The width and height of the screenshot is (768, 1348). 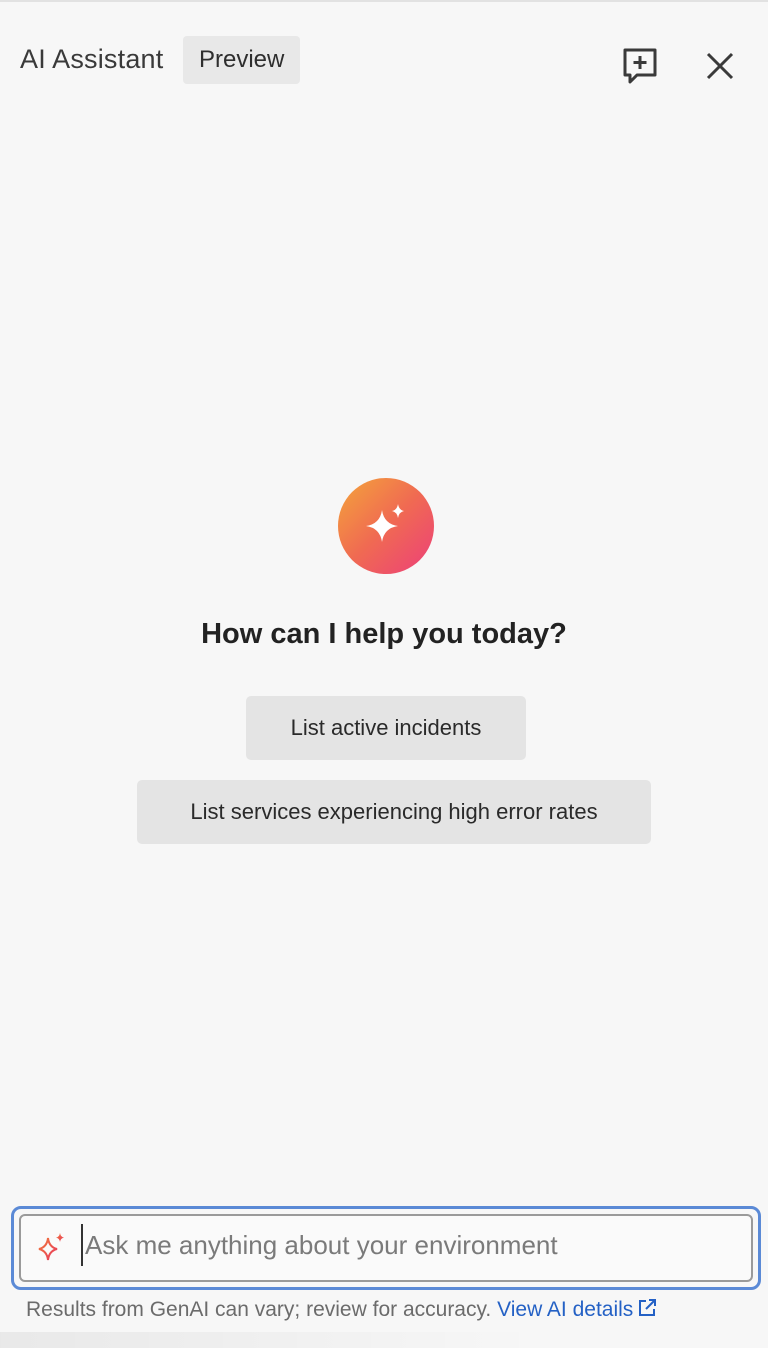 I want to click on external-link-icon, so click(x=648, y=1307).